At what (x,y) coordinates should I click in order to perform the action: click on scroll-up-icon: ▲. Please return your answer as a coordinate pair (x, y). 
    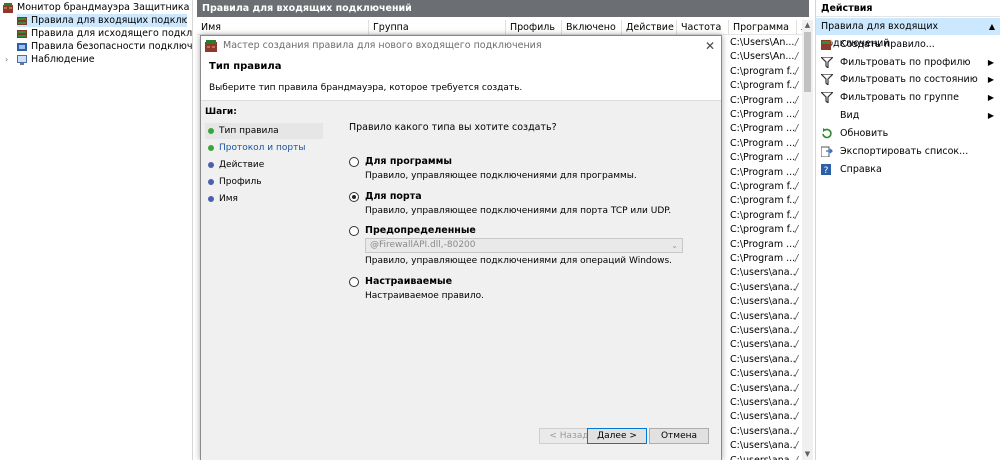
    Looking at the image, I should click on (807, 25).